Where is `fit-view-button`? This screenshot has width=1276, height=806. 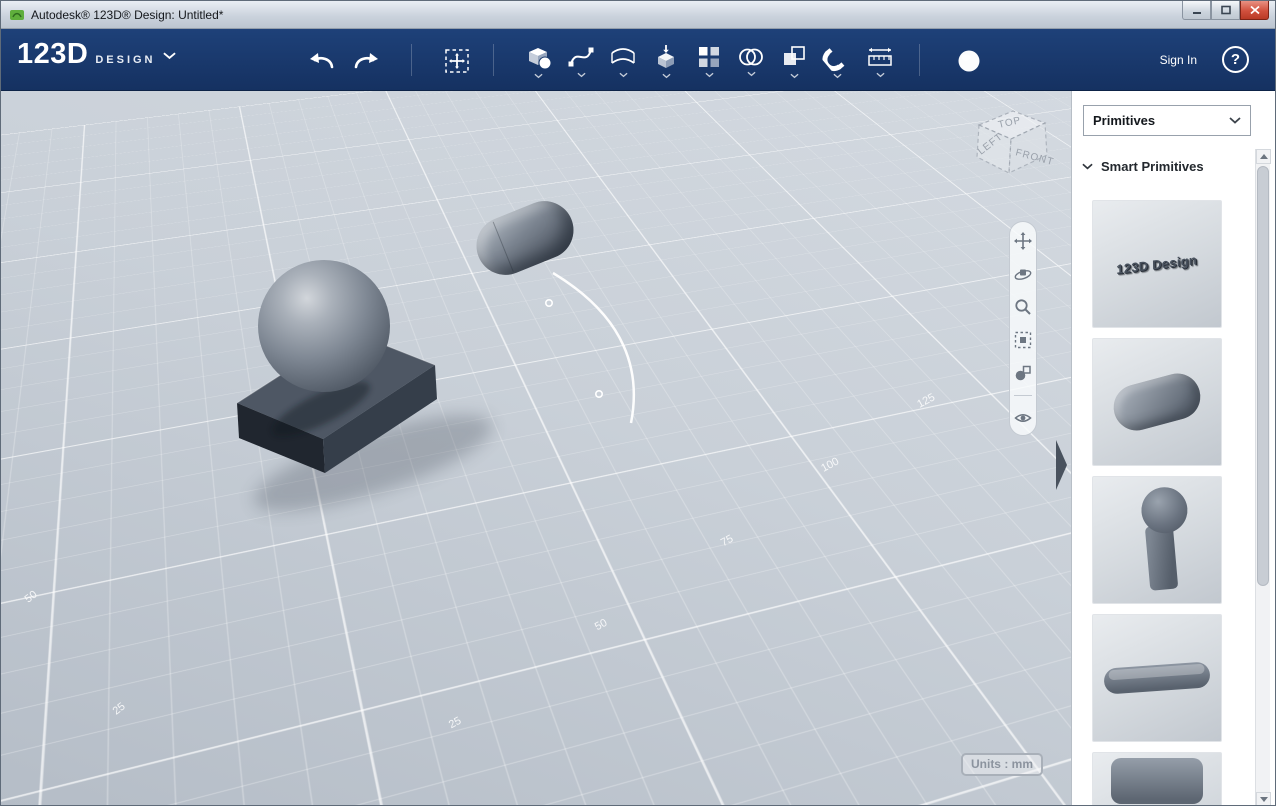
fit-view-button is located at coordinates (1023, 340).